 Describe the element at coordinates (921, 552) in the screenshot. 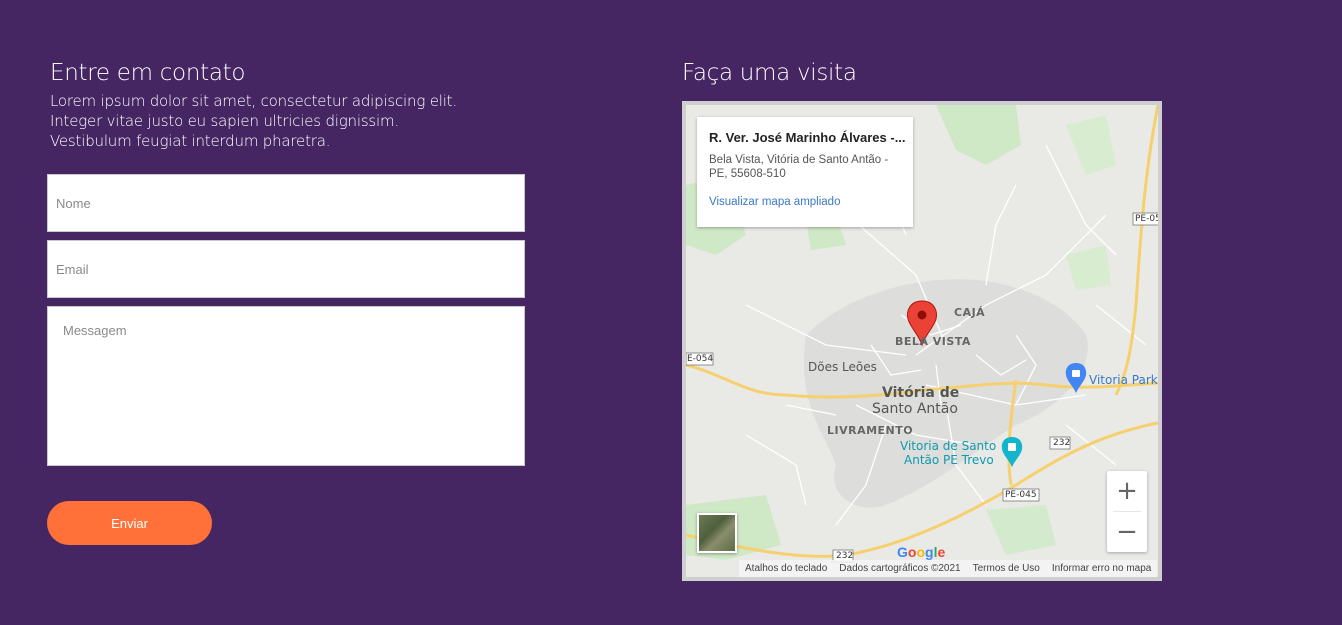

I see `google-logo: Google` at that location.